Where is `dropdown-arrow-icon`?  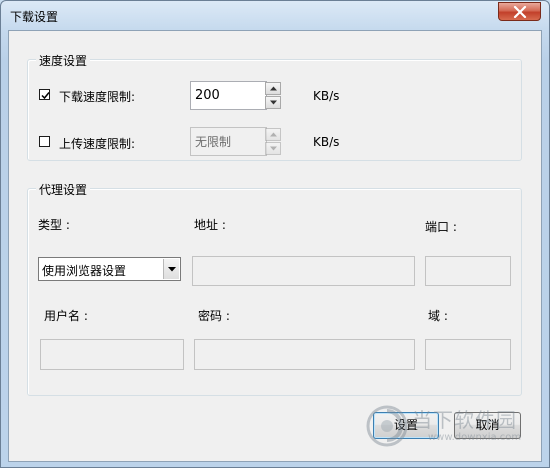 dropdown-arrow-icon is located at coordinates (172, 269).